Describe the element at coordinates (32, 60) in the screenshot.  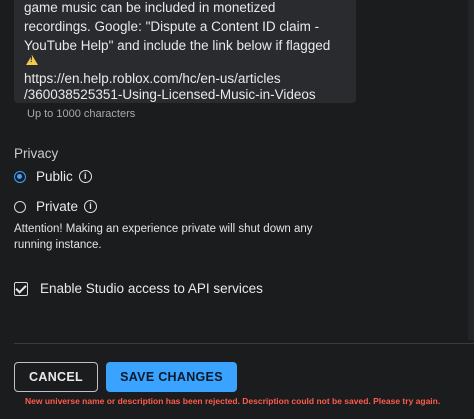
I see `warning-triangle-icon` at that location.